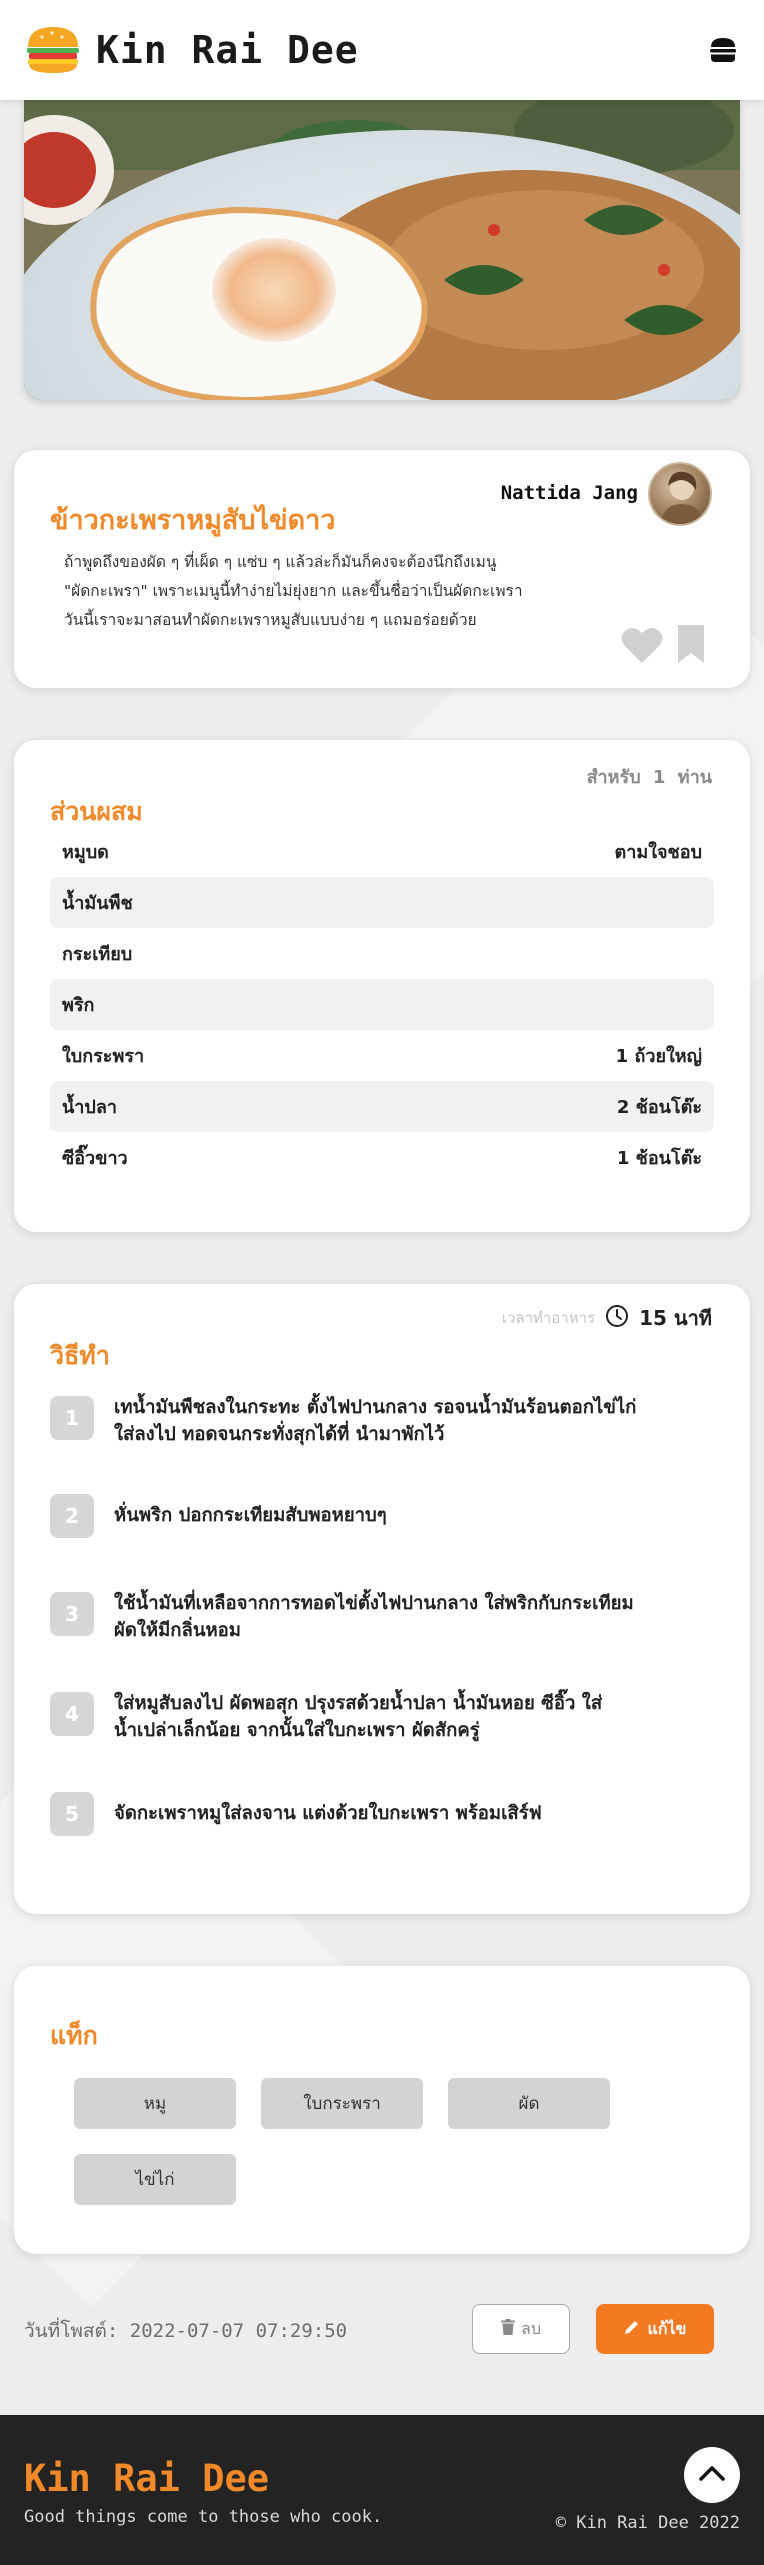  I want to click on ingredient-row: กระเทียบ, so click(382, 953).